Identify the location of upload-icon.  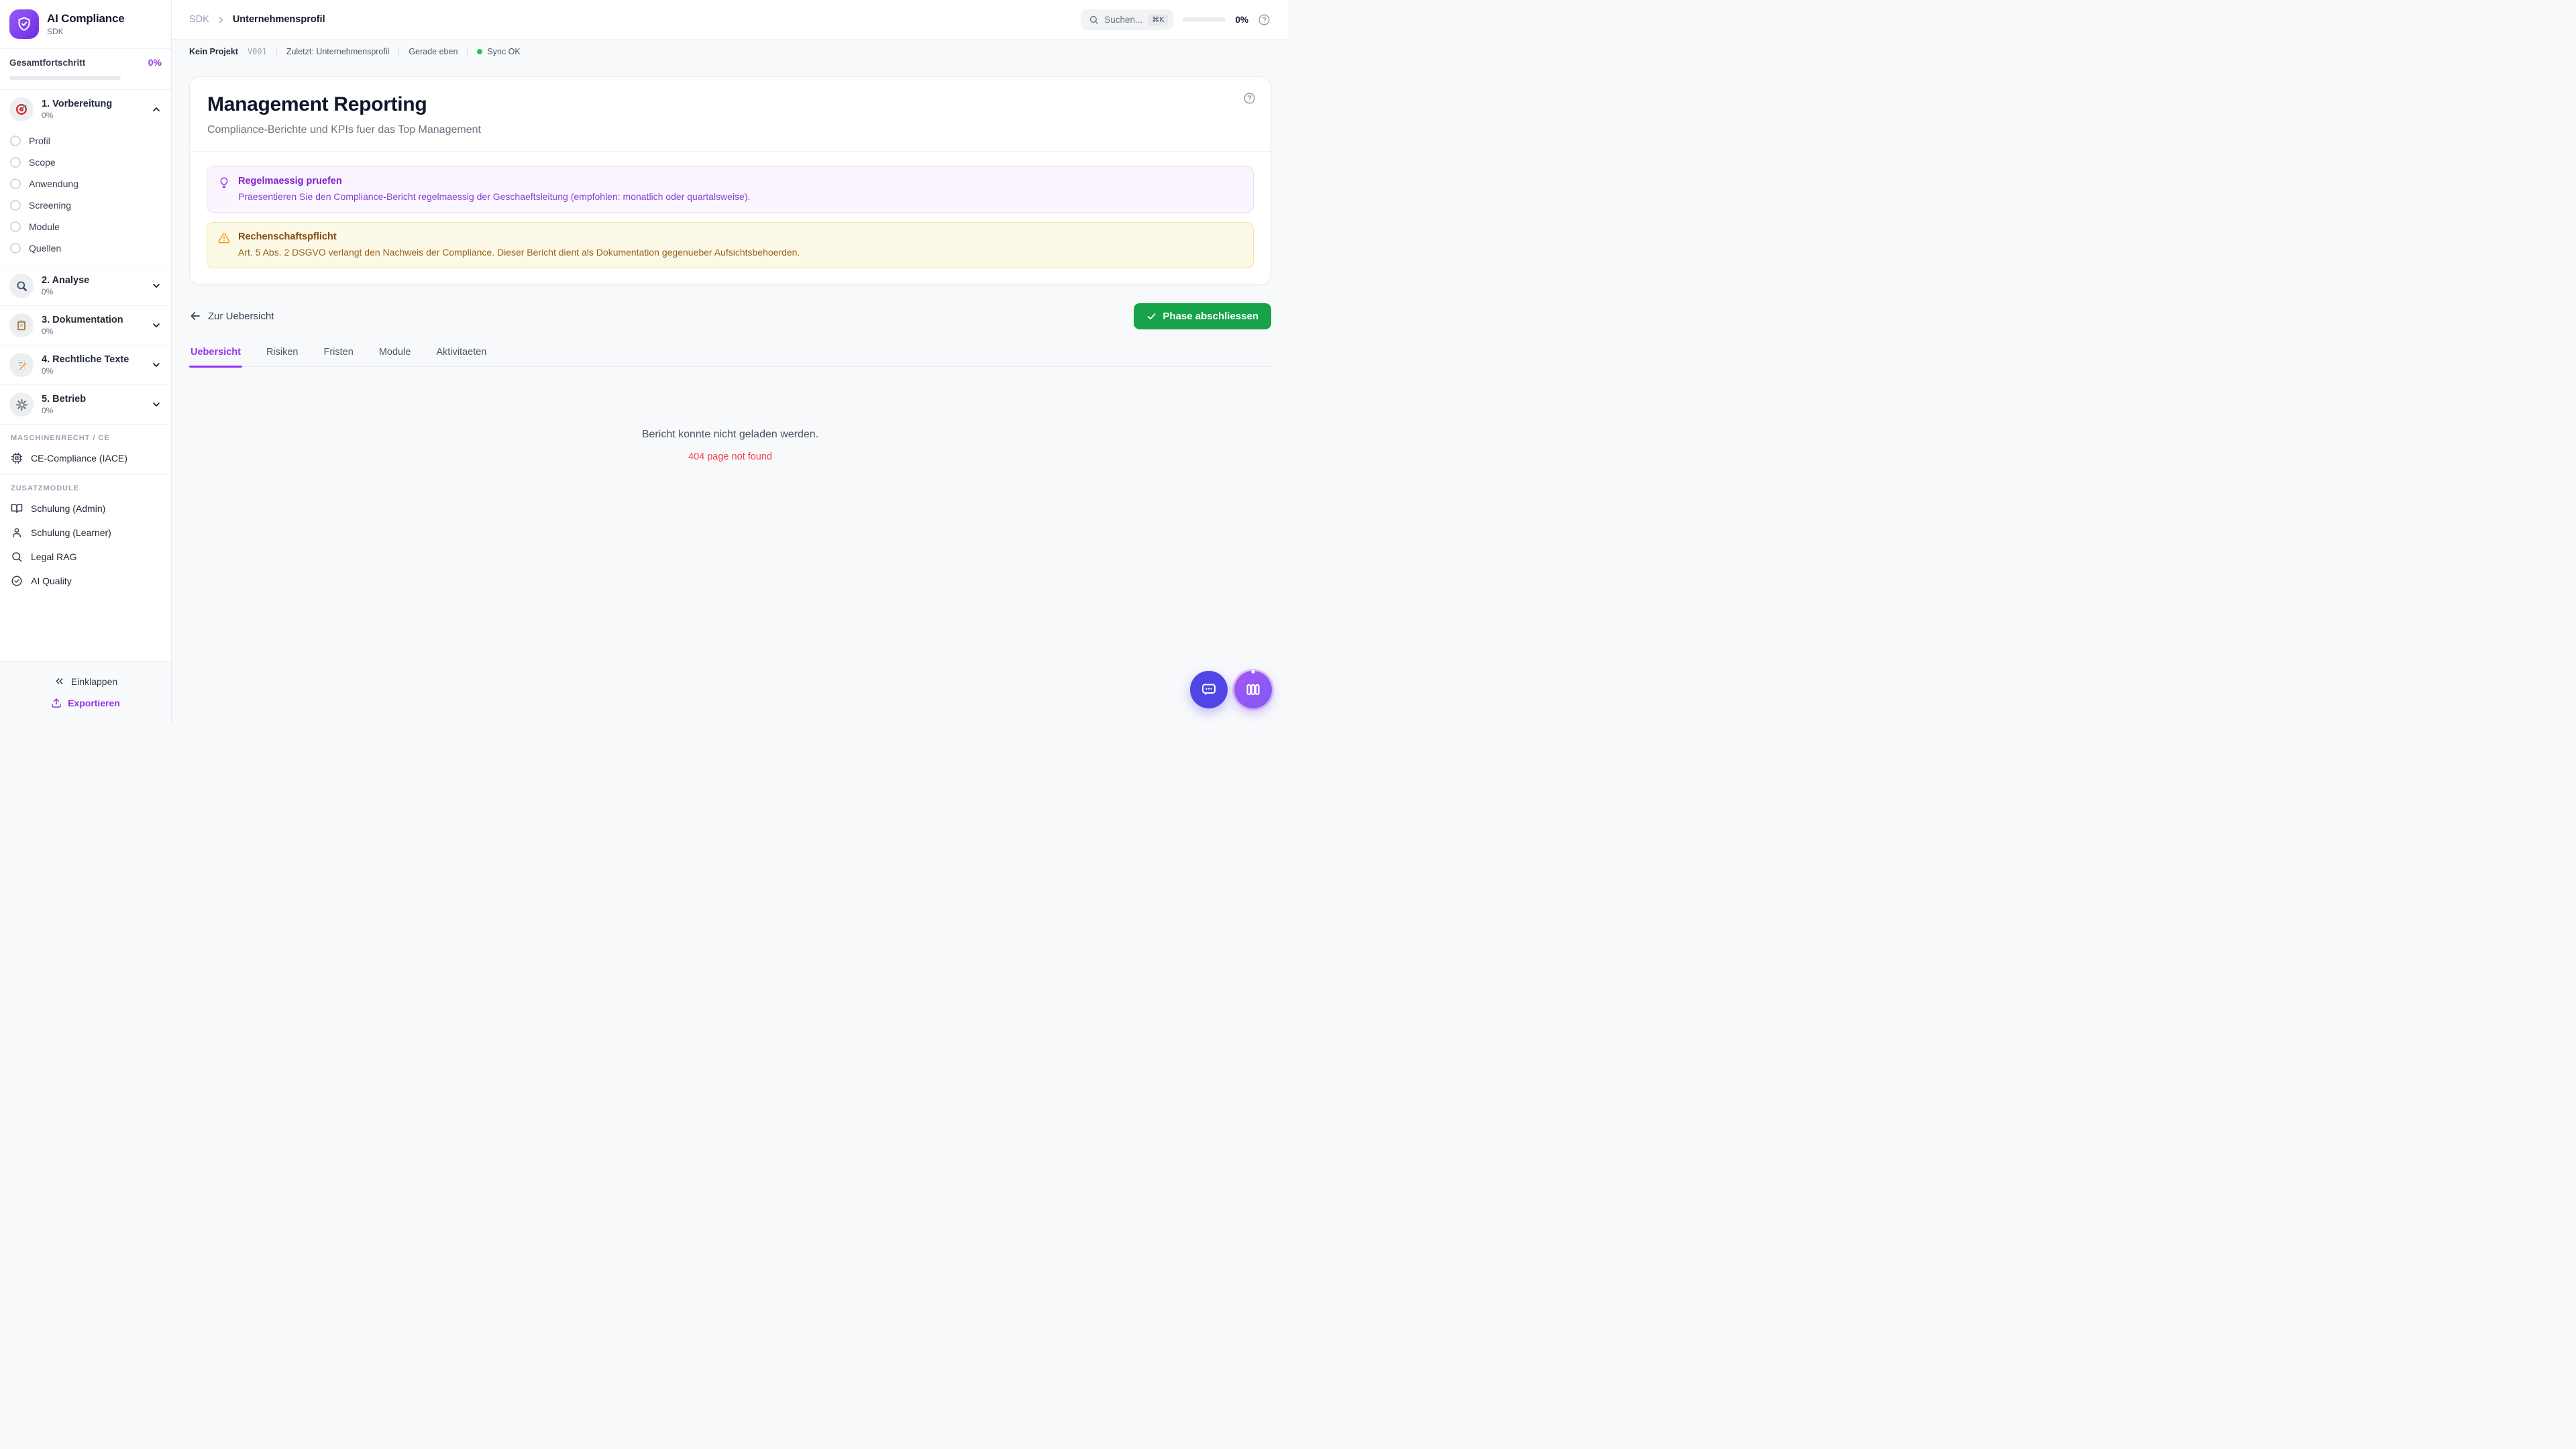
(56, 703).